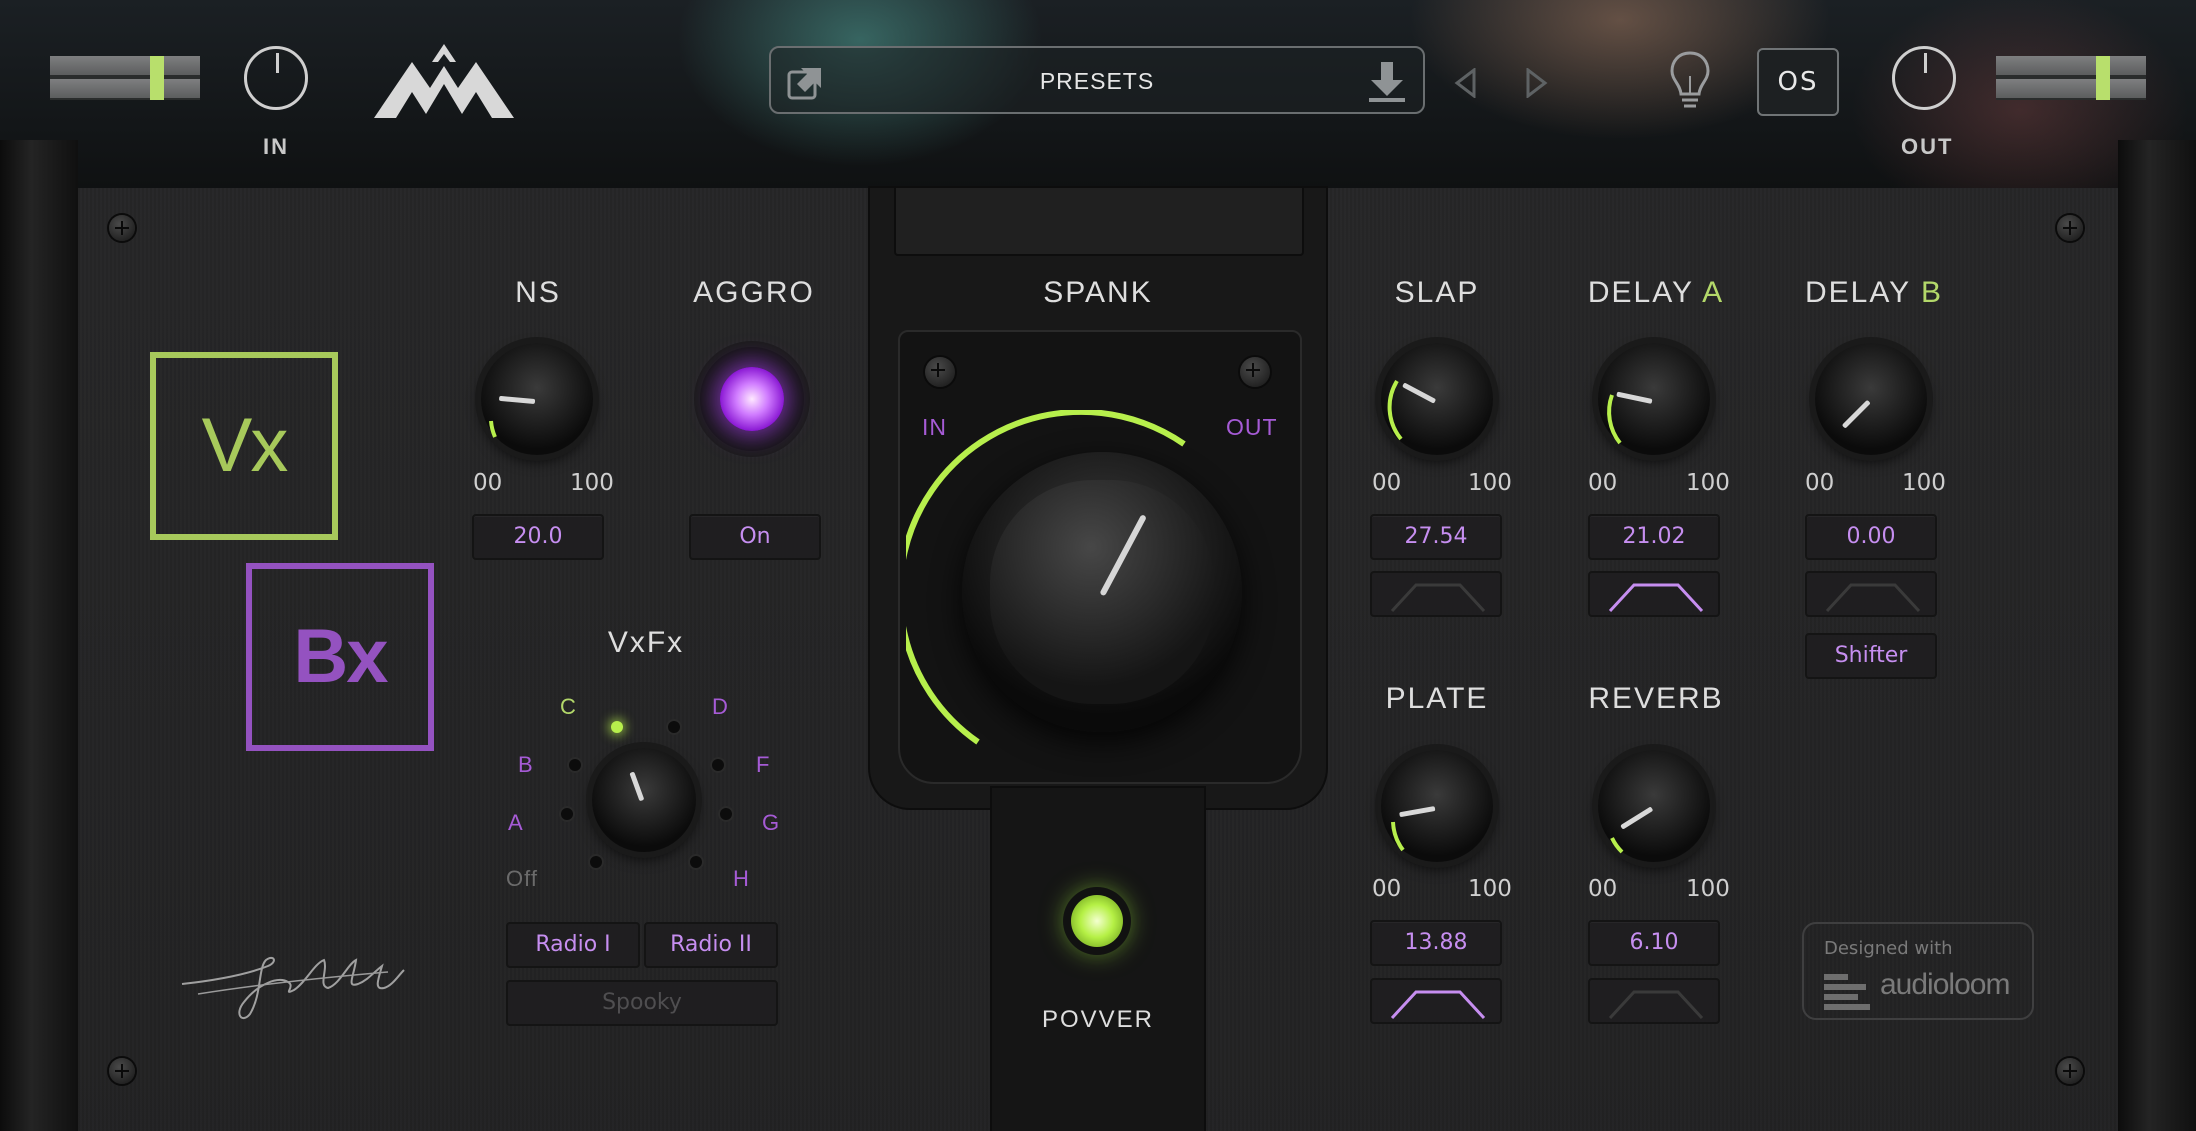 The image size is (2196, 1131). What do you see at coordinates (718, 765) in the screenshot?
I see `vxfx-dot-f` at bounding box center [718, 765].